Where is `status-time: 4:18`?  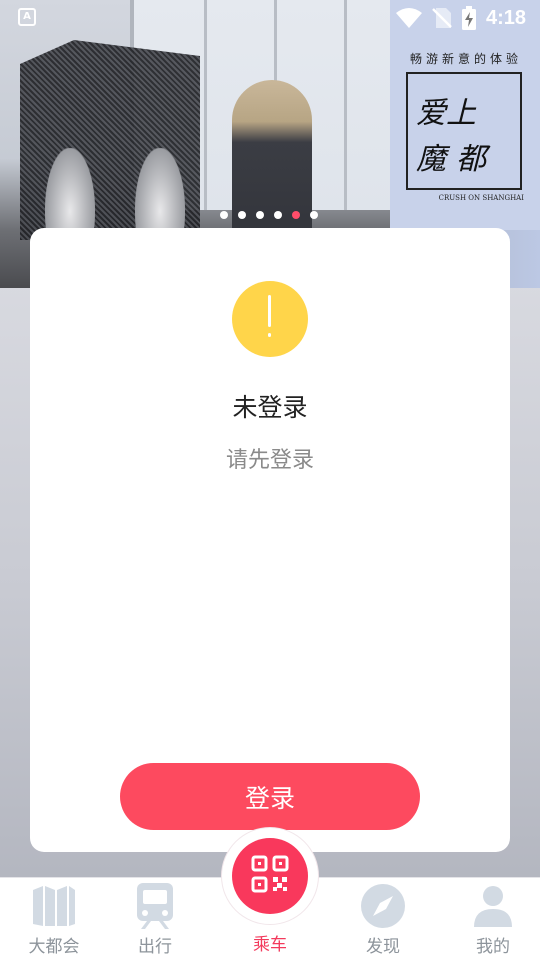
status-time: 4:18 is located at coordinates (505, 17).